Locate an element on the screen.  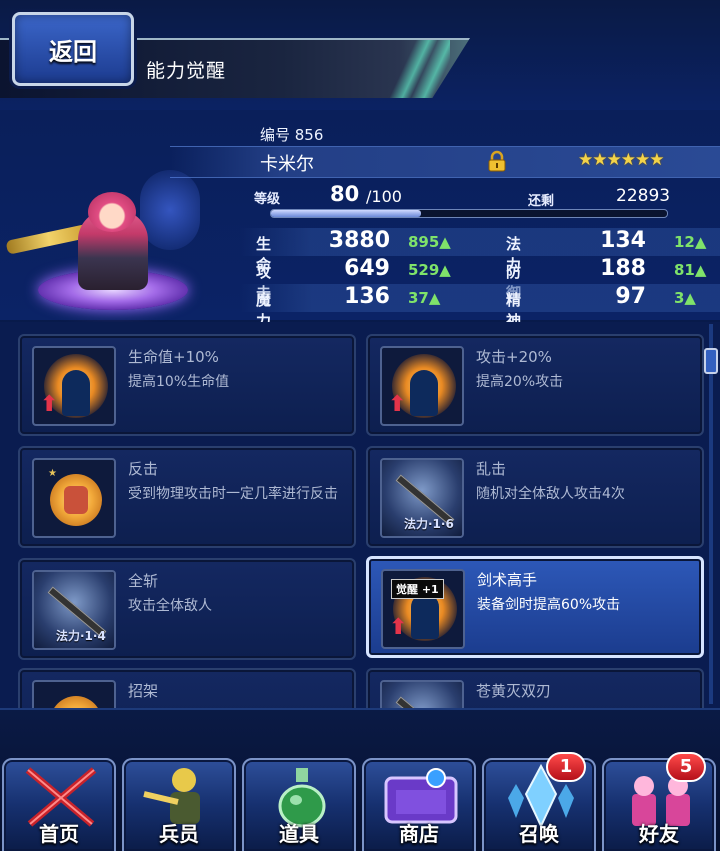
ability-card-hp-up: ⬆ 生命值+10% 提高10%生命值 is located at coordinates (187, 385).